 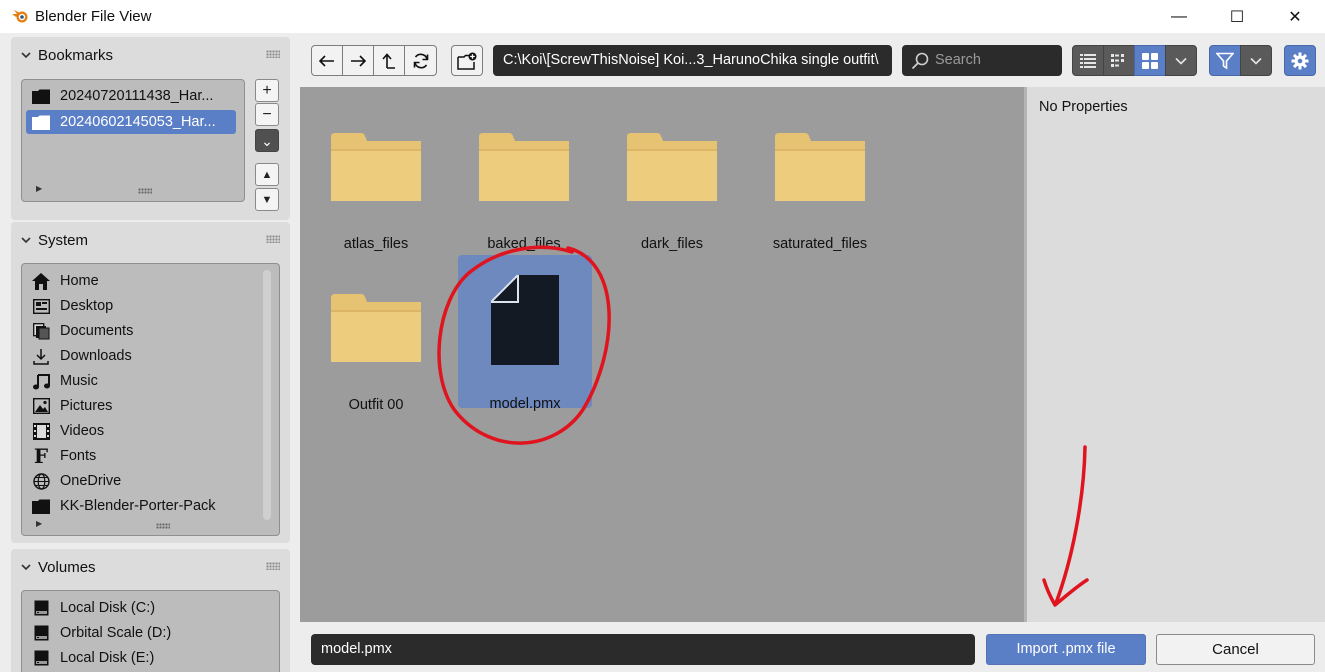 I want to click on back-button, so click(x=327, y=60).